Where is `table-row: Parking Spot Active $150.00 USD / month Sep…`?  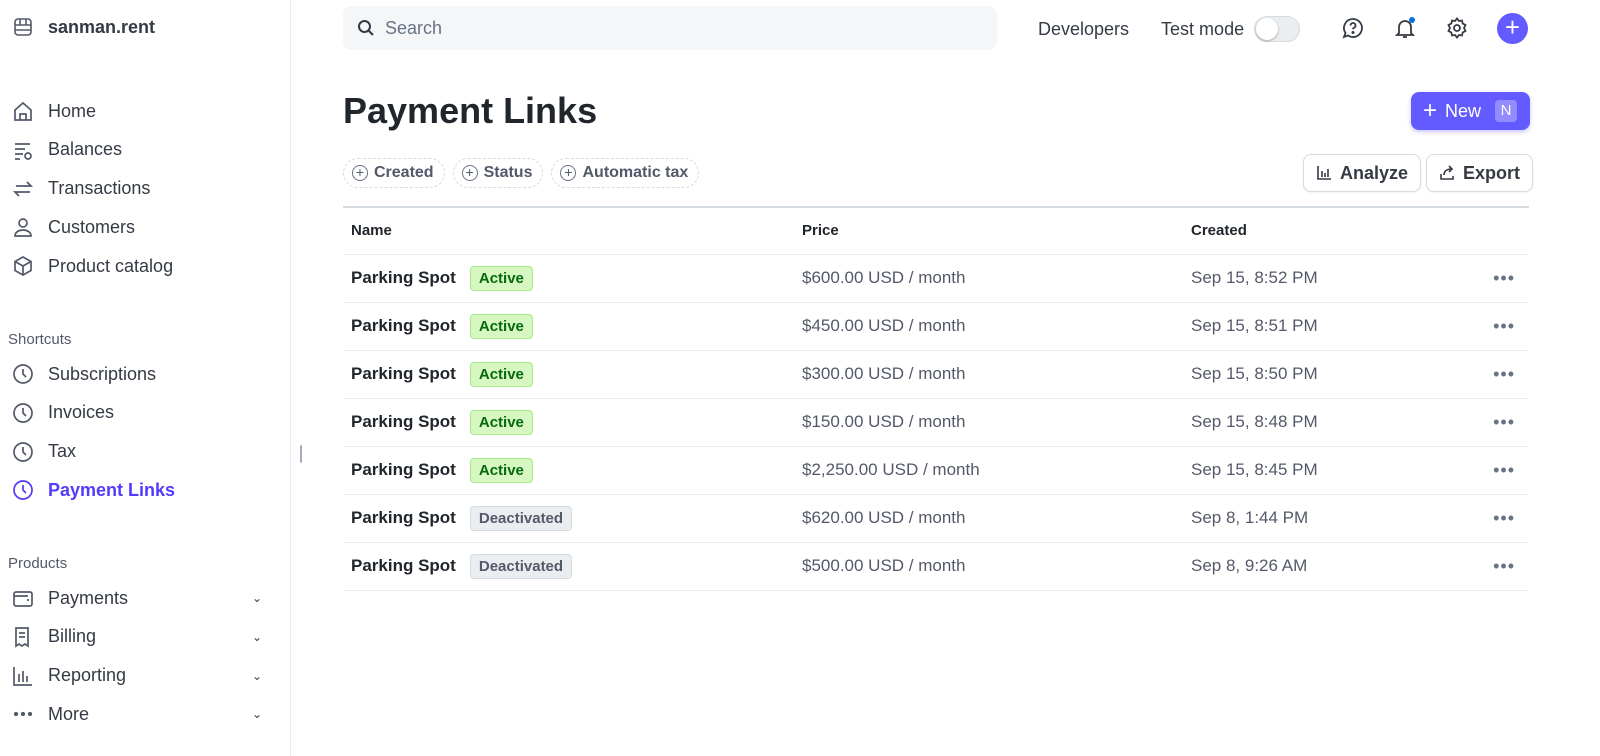 table-row: Parking Spot Active $150.00 USD / month Sep… is located at coordinates (936, 422).